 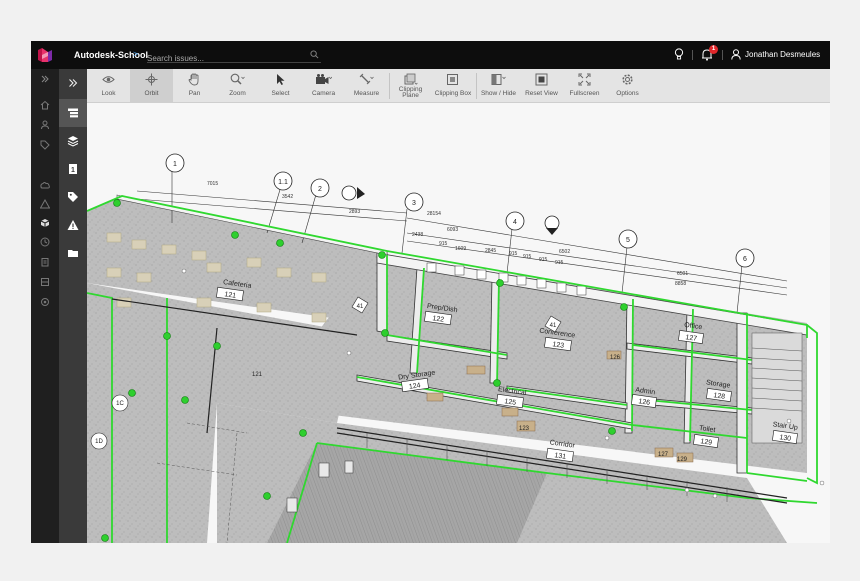 I want to click on user-icon, so click(x=736, y=54).